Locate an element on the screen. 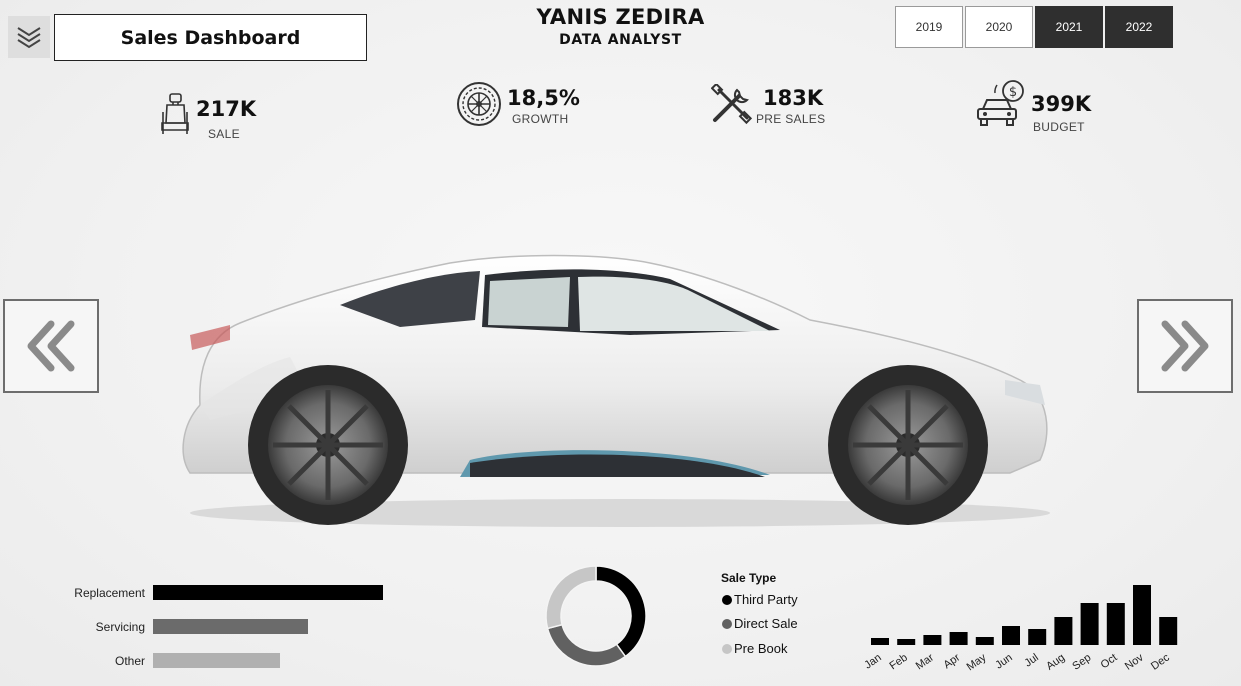  legend-label: Direct Sale is located at coordinates (766, 623).